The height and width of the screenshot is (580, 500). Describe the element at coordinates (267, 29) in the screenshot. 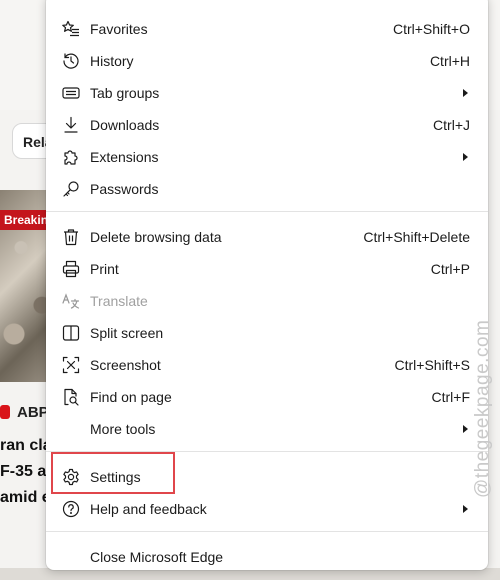

I see `menu-item-favorites: Favorites Ctrl+Shift+O` at that location.